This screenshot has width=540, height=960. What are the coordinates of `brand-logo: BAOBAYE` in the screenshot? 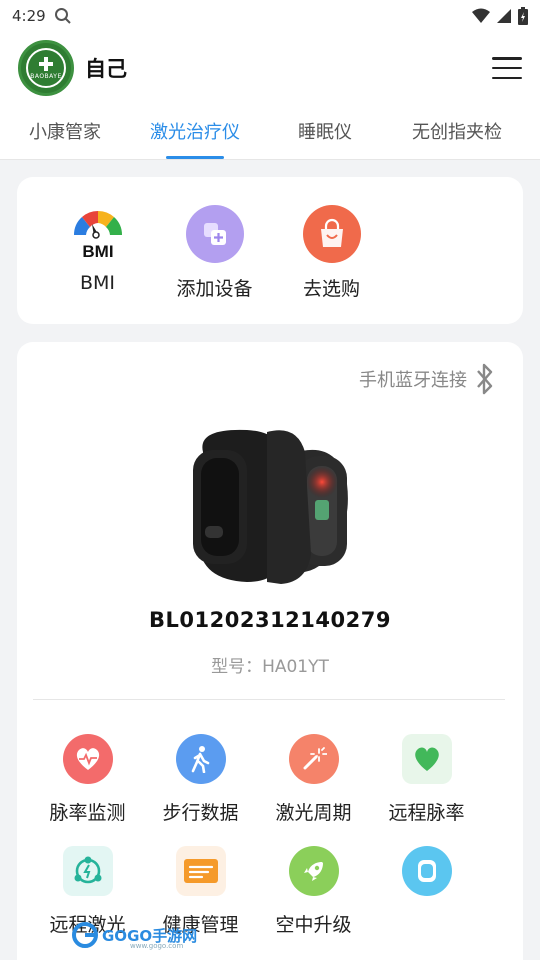 It's located at (46, 68).